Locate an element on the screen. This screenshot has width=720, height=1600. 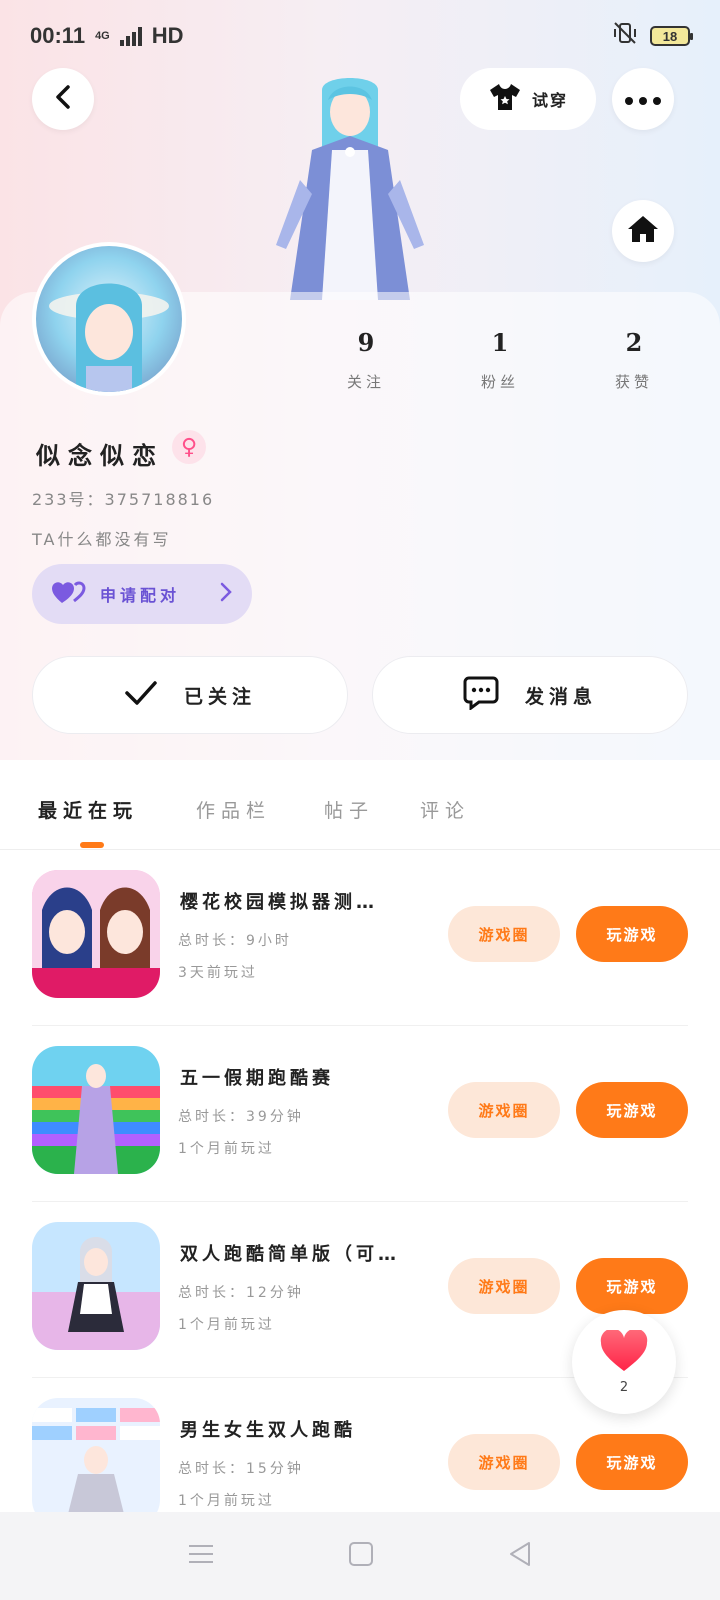
apply-match-button: 申请配对 is located at coordinates (142, 594).